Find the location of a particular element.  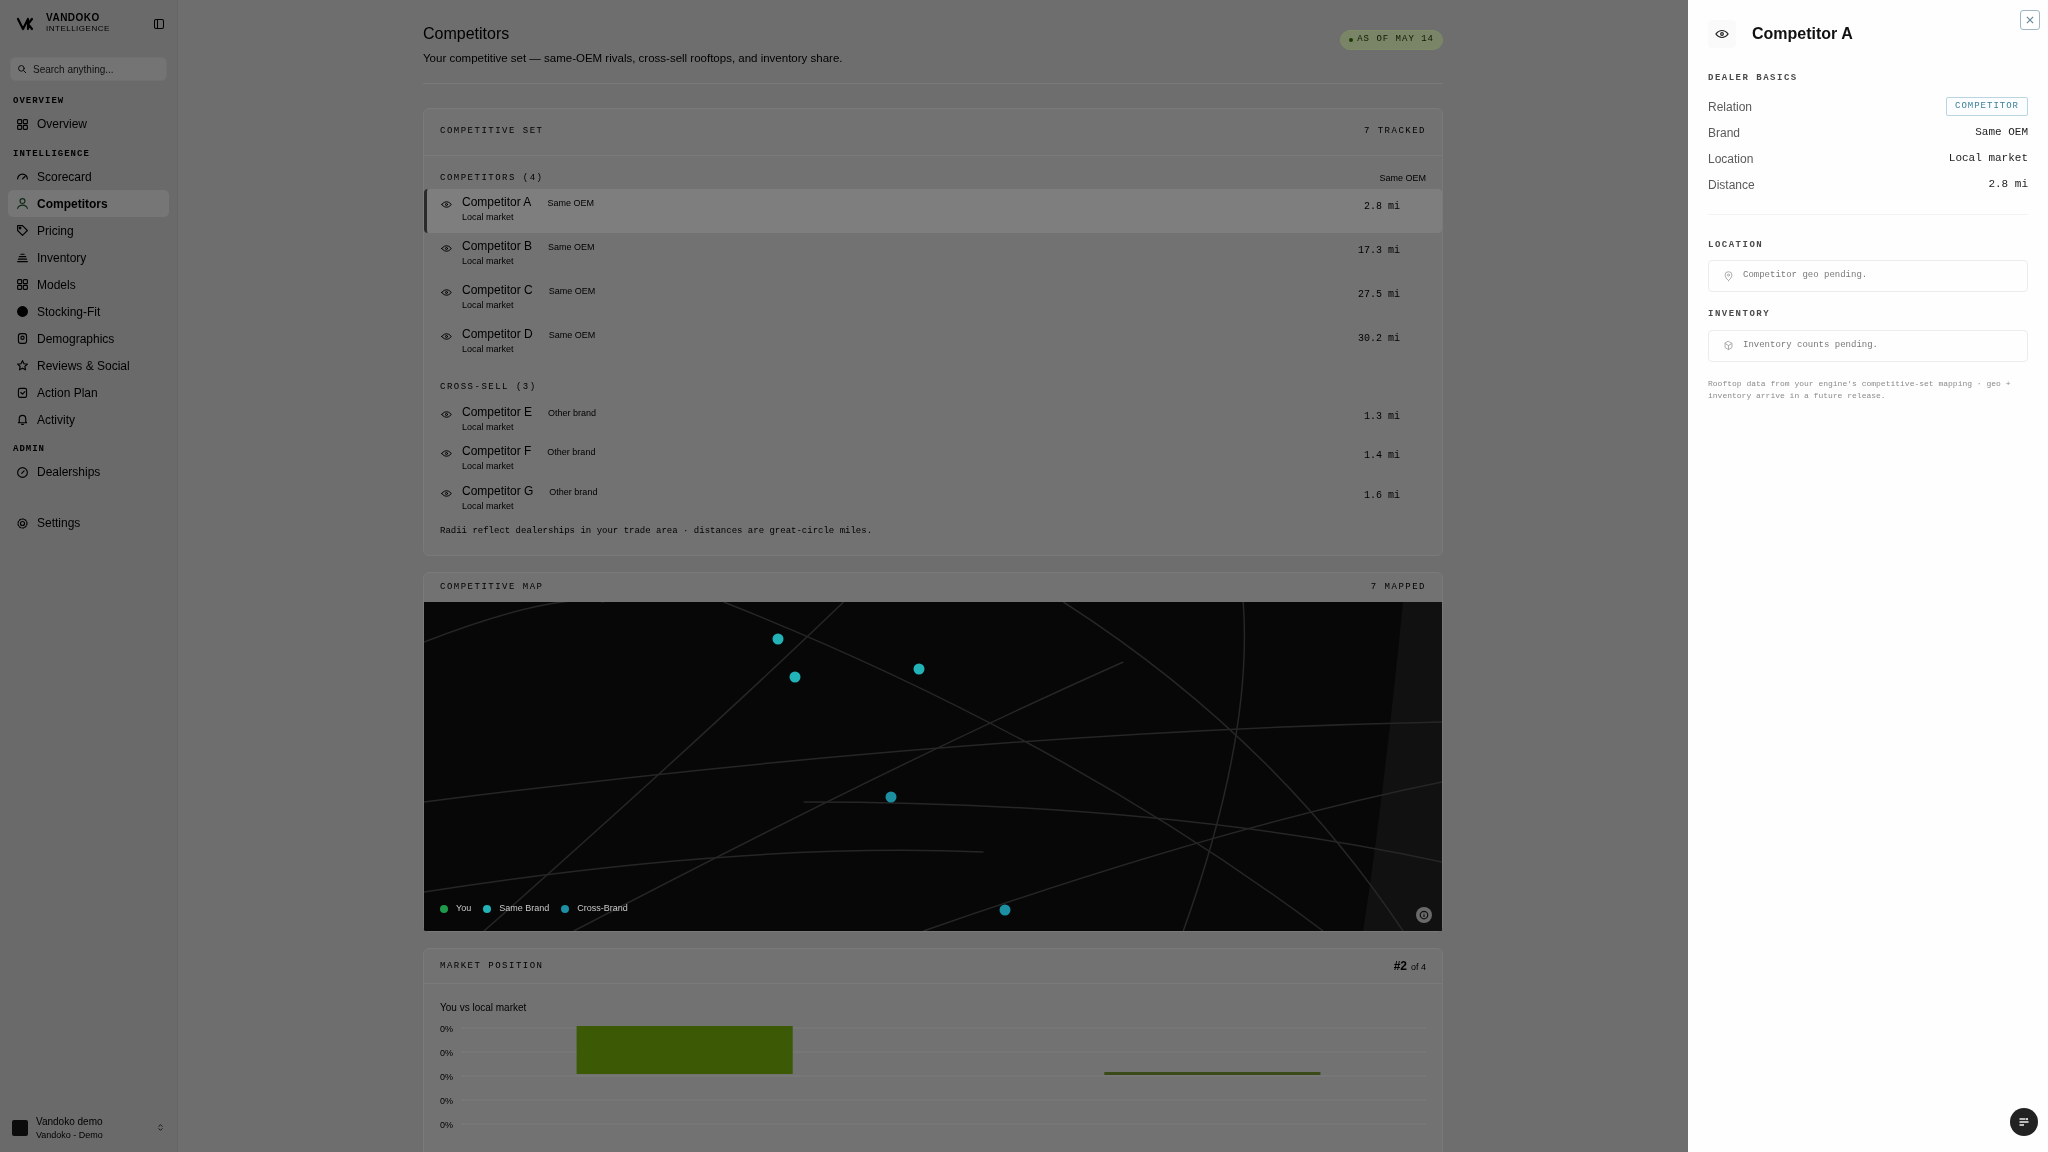

nav-item: Pricing is located at coordinates (88, 230).